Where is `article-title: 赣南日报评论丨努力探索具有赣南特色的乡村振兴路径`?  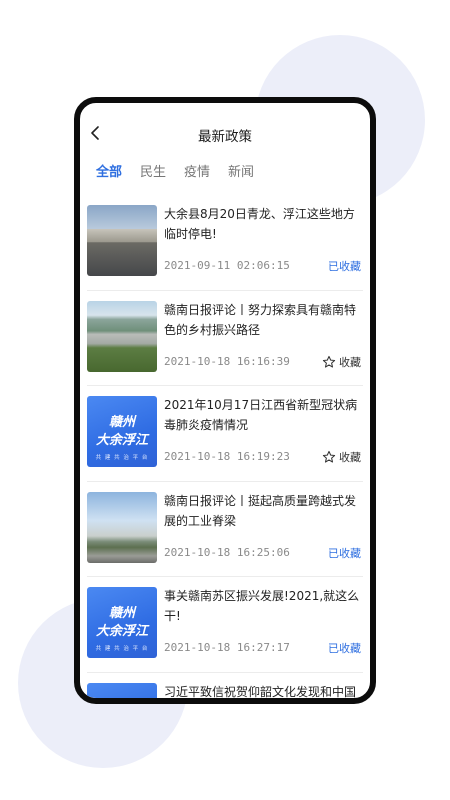
article-title: 赣南日报评论丨努力探索具有赣南特色的乡村振兴路径 is located at coordinates (260, 319).